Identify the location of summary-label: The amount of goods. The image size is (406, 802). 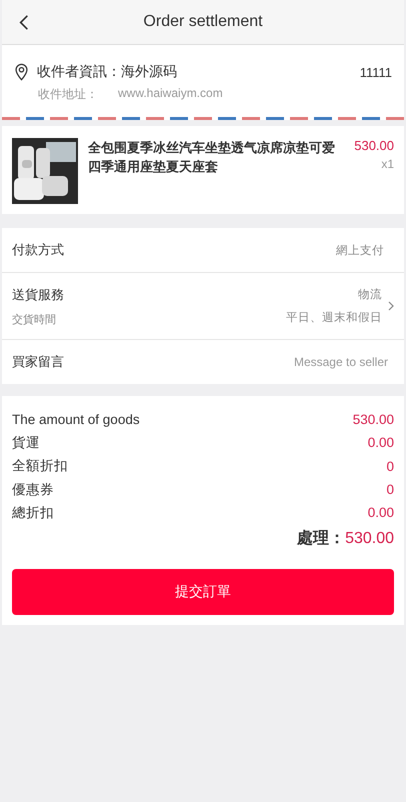
(76, 420).